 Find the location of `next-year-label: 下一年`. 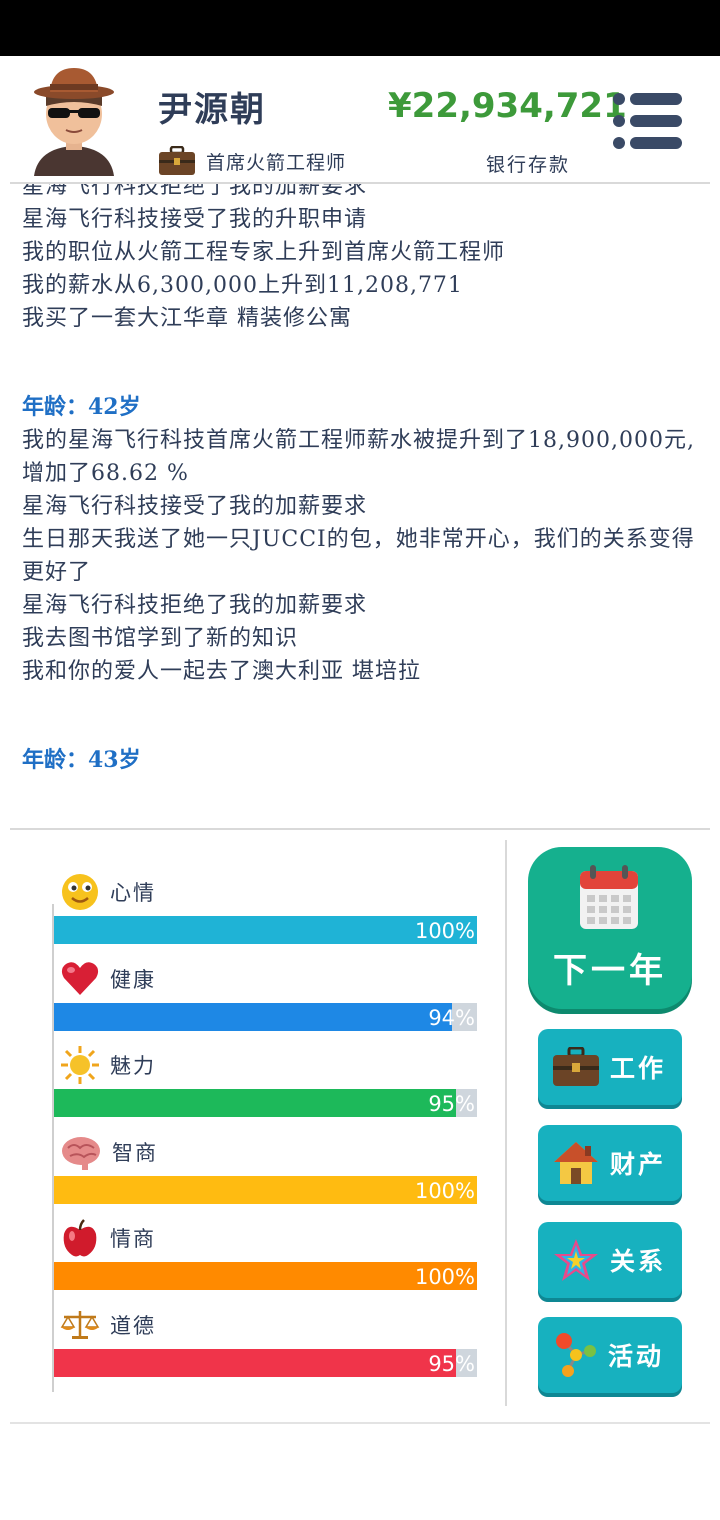

next-year-label: 下一年 is located at coordinates (610, 971).